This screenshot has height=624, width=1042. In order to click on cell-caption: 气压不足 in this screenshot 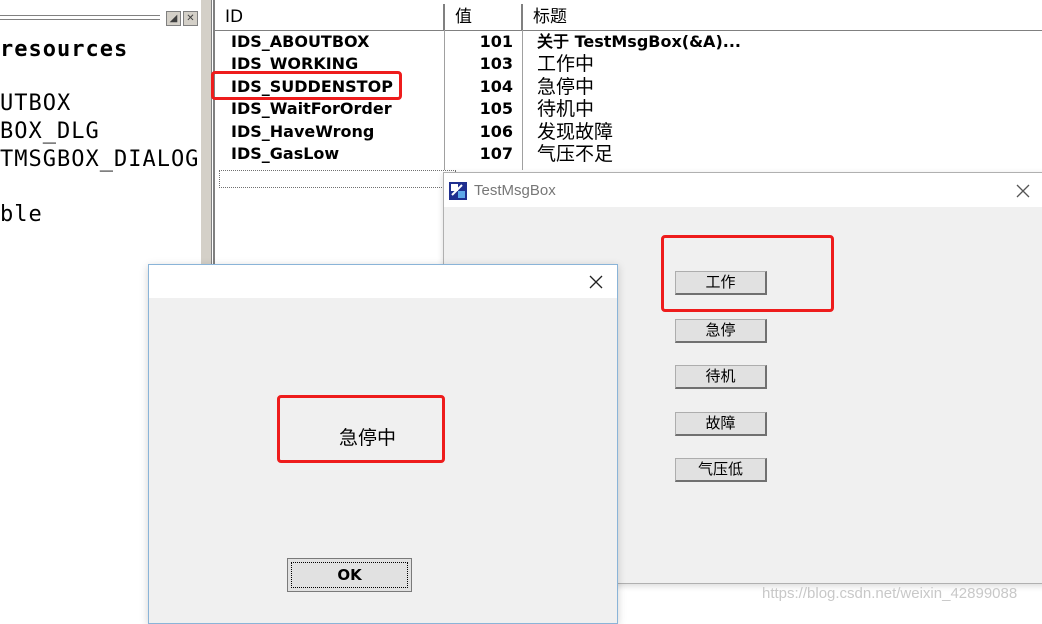, I will do `click(575, 154)`.